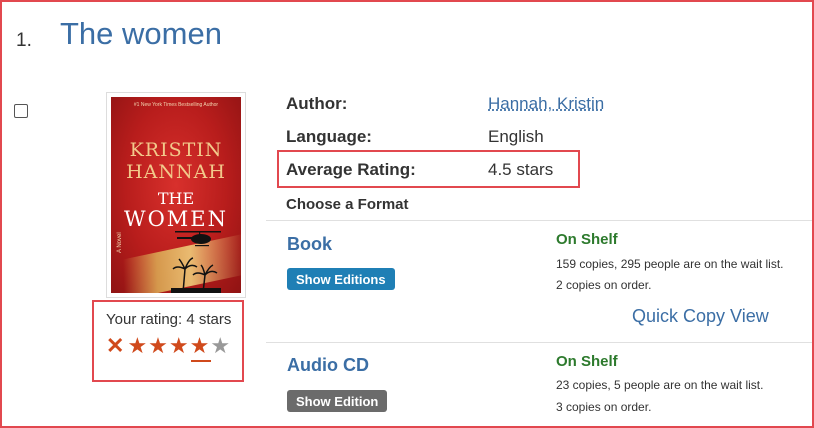 Image resolution: width=814 pixels, height=428 pixels. Describe the element at coordinates (176, 198) in the screenshot. I see `cover-title-the: THE` at that location.